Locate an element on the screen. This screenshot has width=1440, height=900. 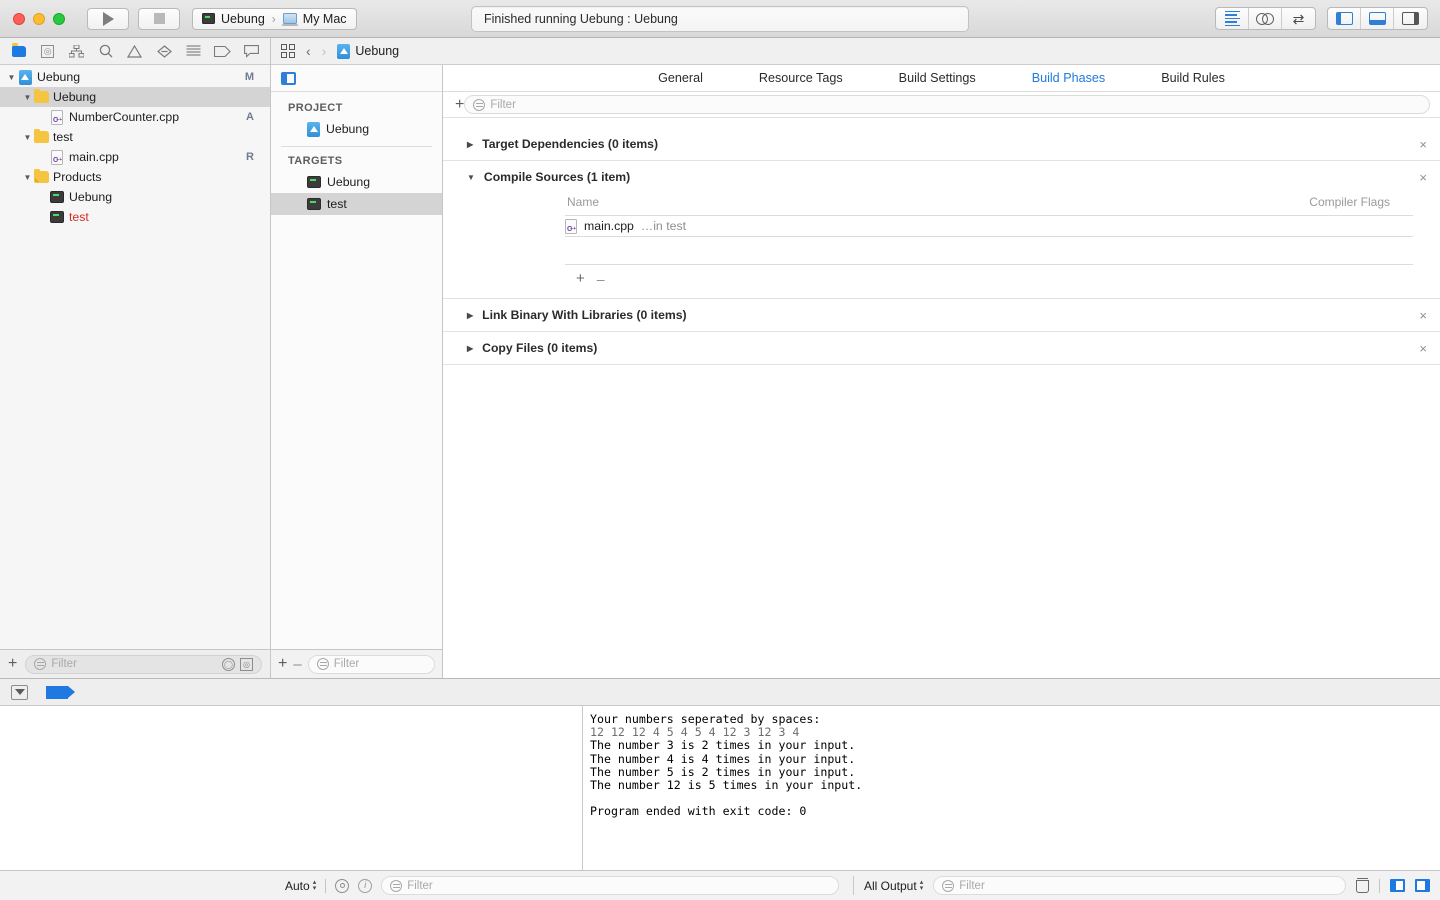
remove-target-button: – is located at coordinates (297, 664).